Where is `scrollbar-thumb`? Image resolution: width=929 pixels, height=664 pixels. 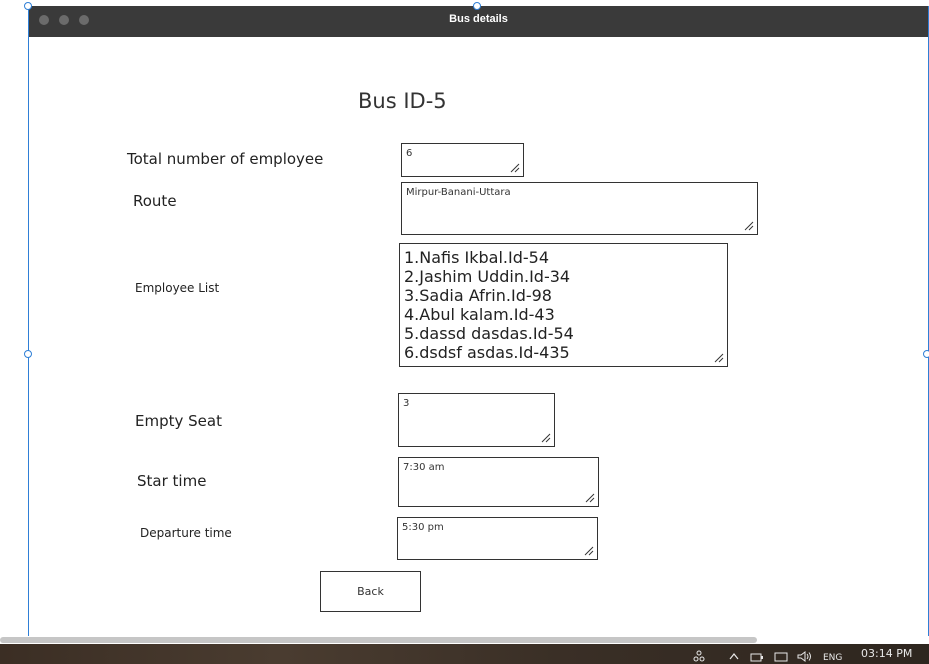
scrollbar-thumb is located at coordinates (378, 640).